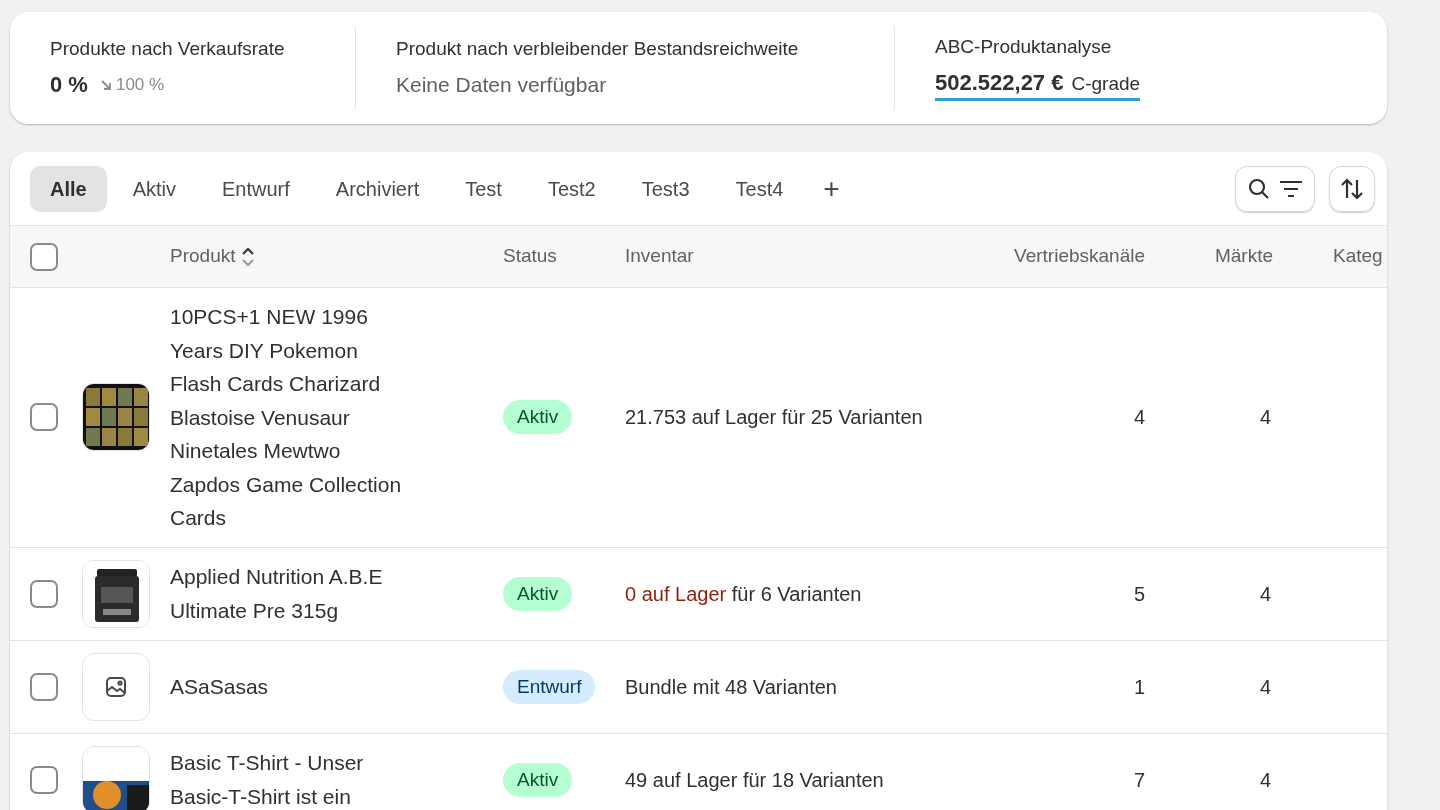 This screenshot has height=810, width=1440. Describe the element at coordinates (286, 593) in the screenshot. I see `product-name: Applied Nutrition A.B.E Ultimate Pre 315g` at that location.